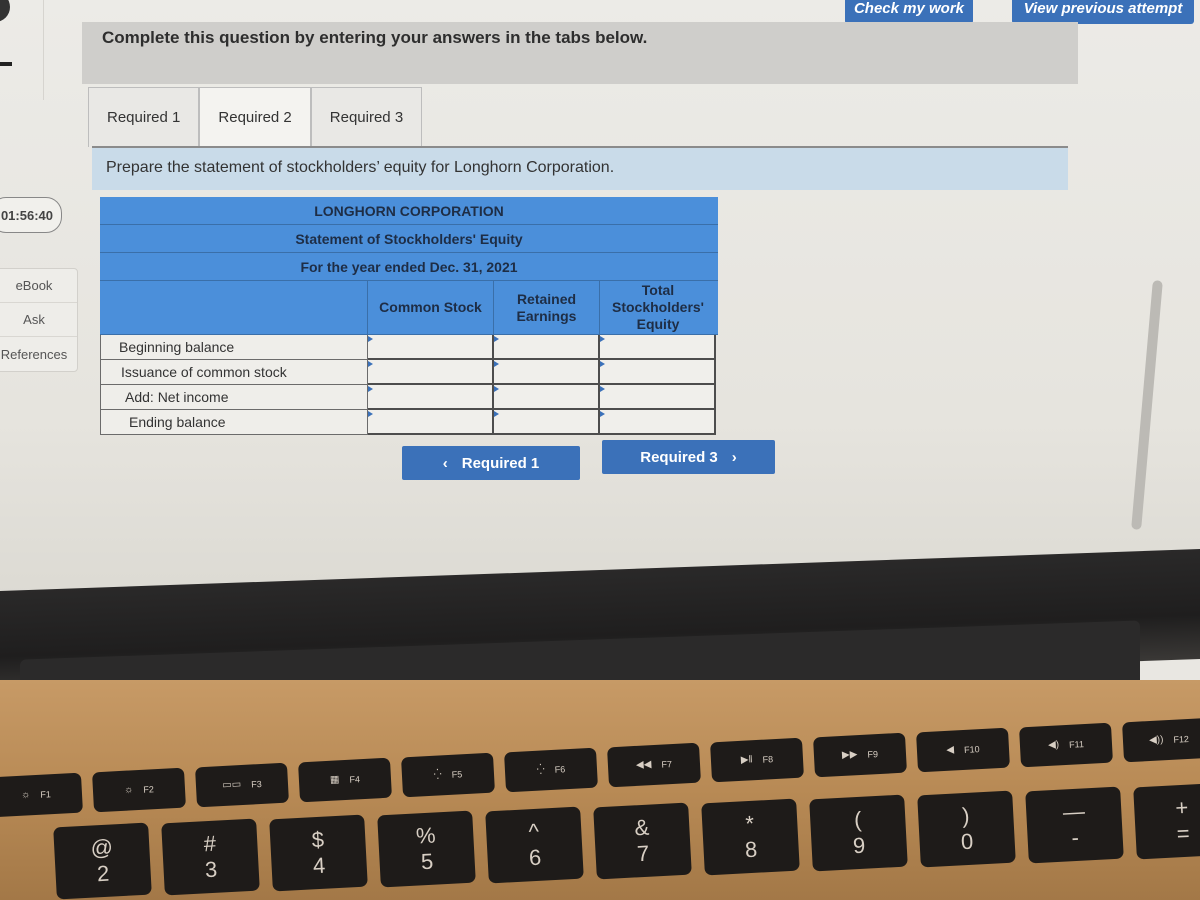 This screenshot has height=900, width=1200. I want to click on function-key: ☼ F2, so click(139, 790).